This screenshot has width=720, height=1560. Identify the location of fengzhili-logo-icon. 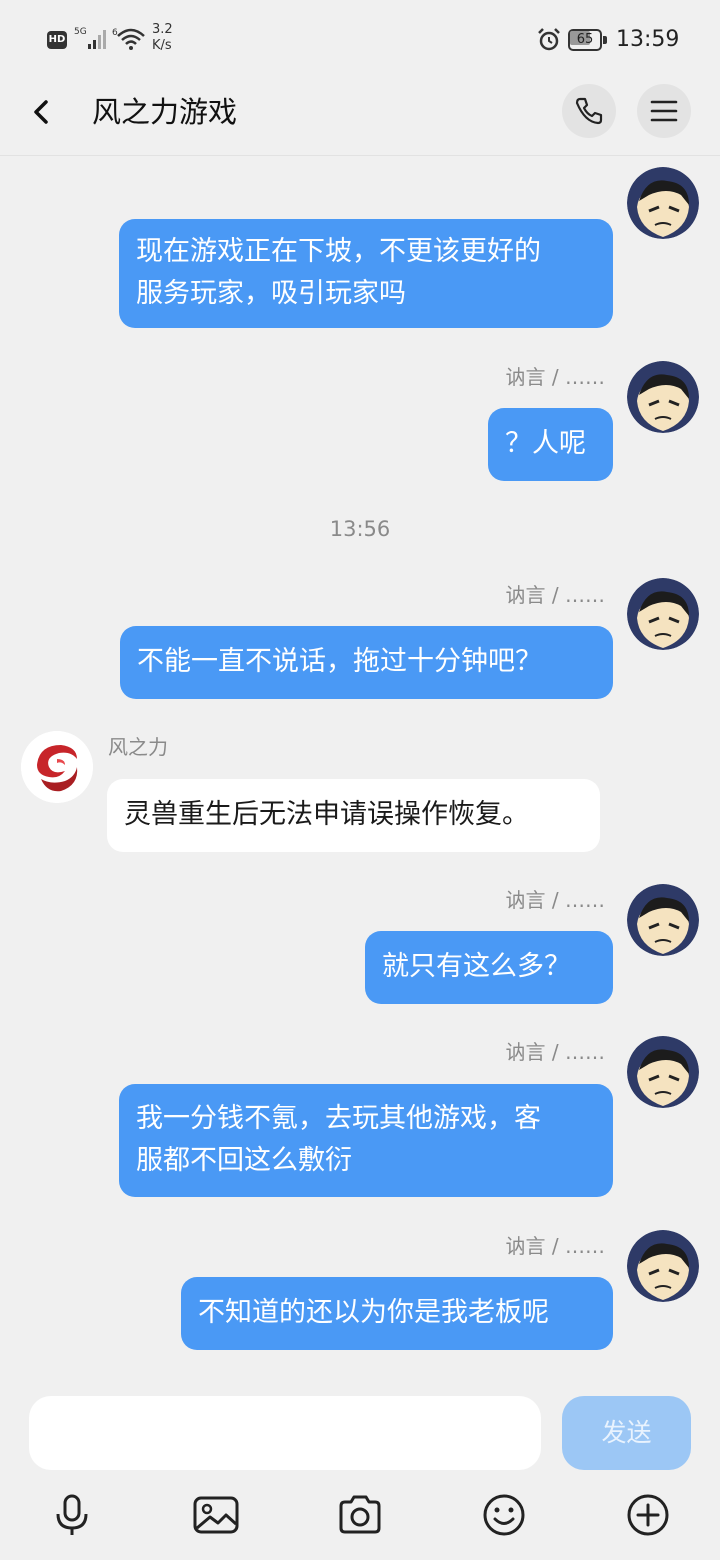
(57, 767).